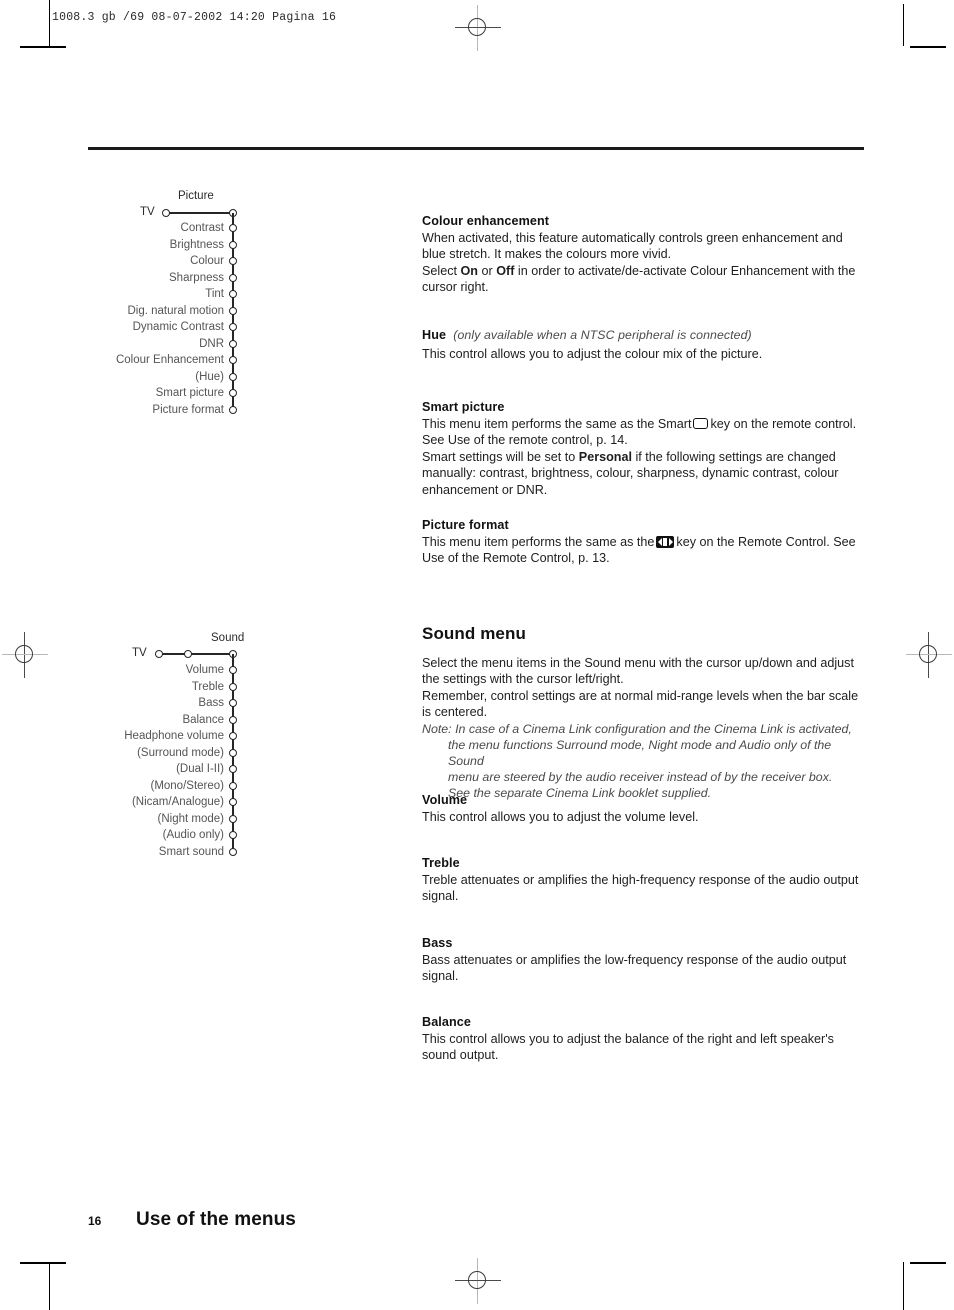 Image resolution: width=954 pixels, height=1310 pixels. I want to click on crop-mark-bottom-left-vertical, so click(49, 1286).